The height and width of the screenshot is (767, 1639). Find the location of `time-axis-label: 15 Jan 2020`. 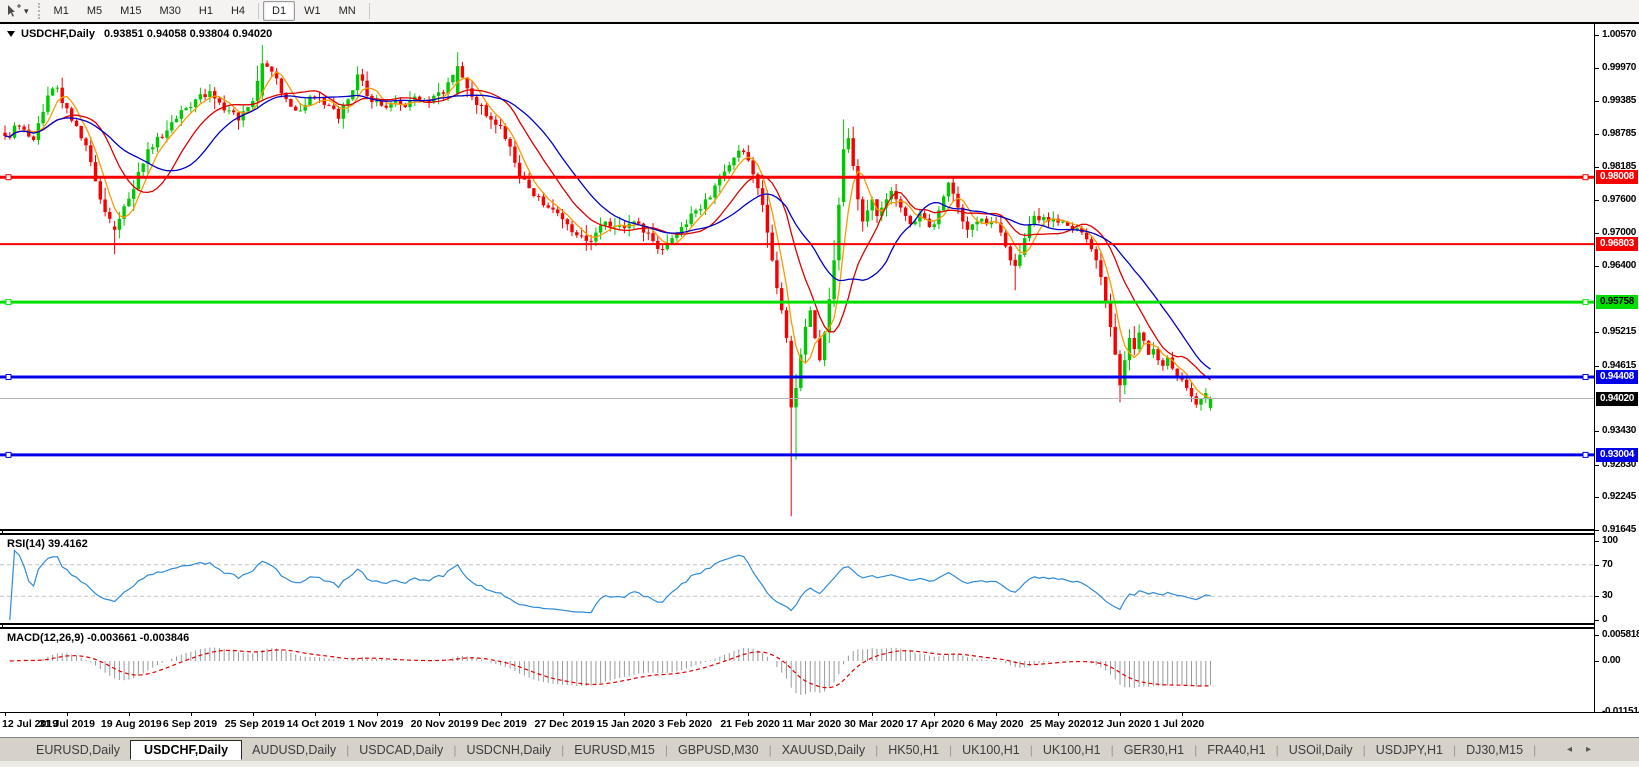

time-axis-label: 15 Jan 2020 is located at coordinates (626, 724).